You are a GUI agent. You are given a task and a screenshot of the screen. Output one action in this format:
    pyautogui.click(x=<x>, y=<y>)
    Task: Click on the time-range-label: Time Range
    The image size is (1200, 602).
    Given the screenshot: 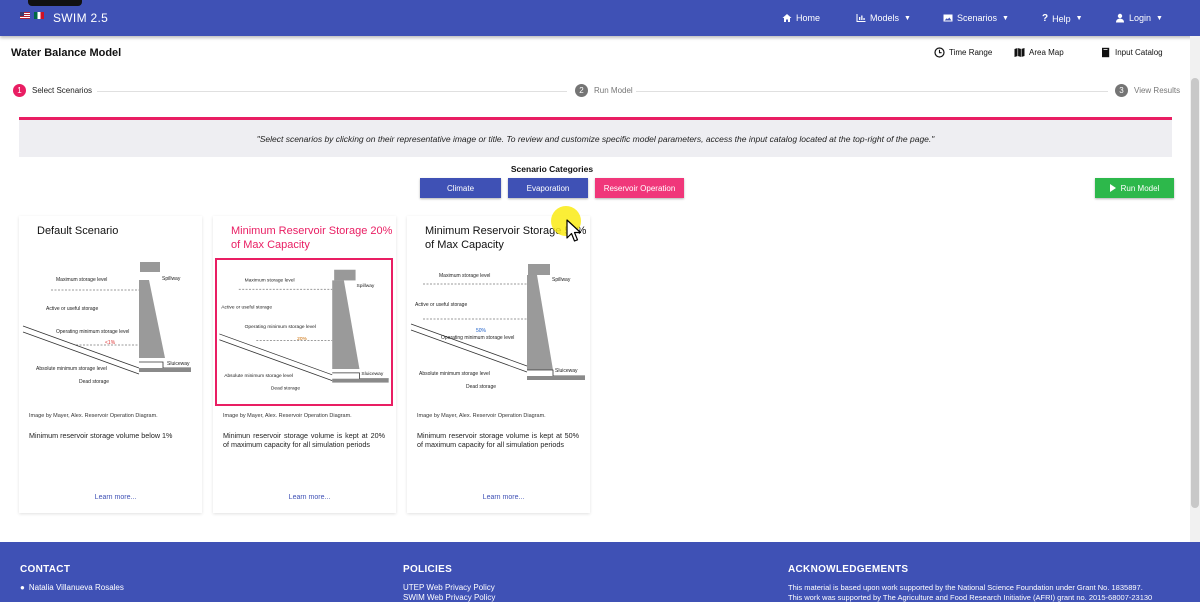 What is the action you would take?
    pyautogui.click(x=971, y=52)
    